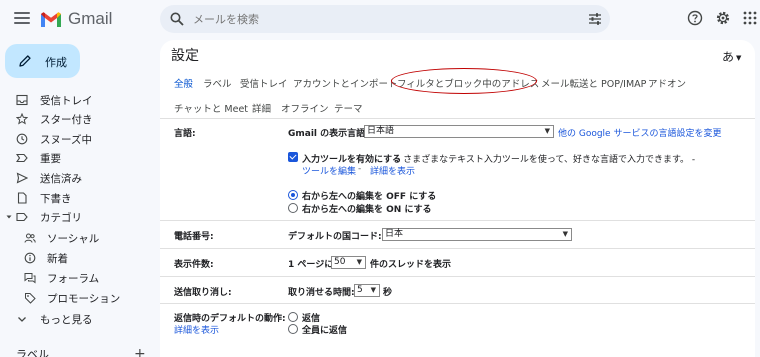 Image resolution: width=760 pixels, height=357 pixels. Describe the element at coordinates (731, 56) in the screenshot. I see `input-language-toggle: あ ▼` at that location.